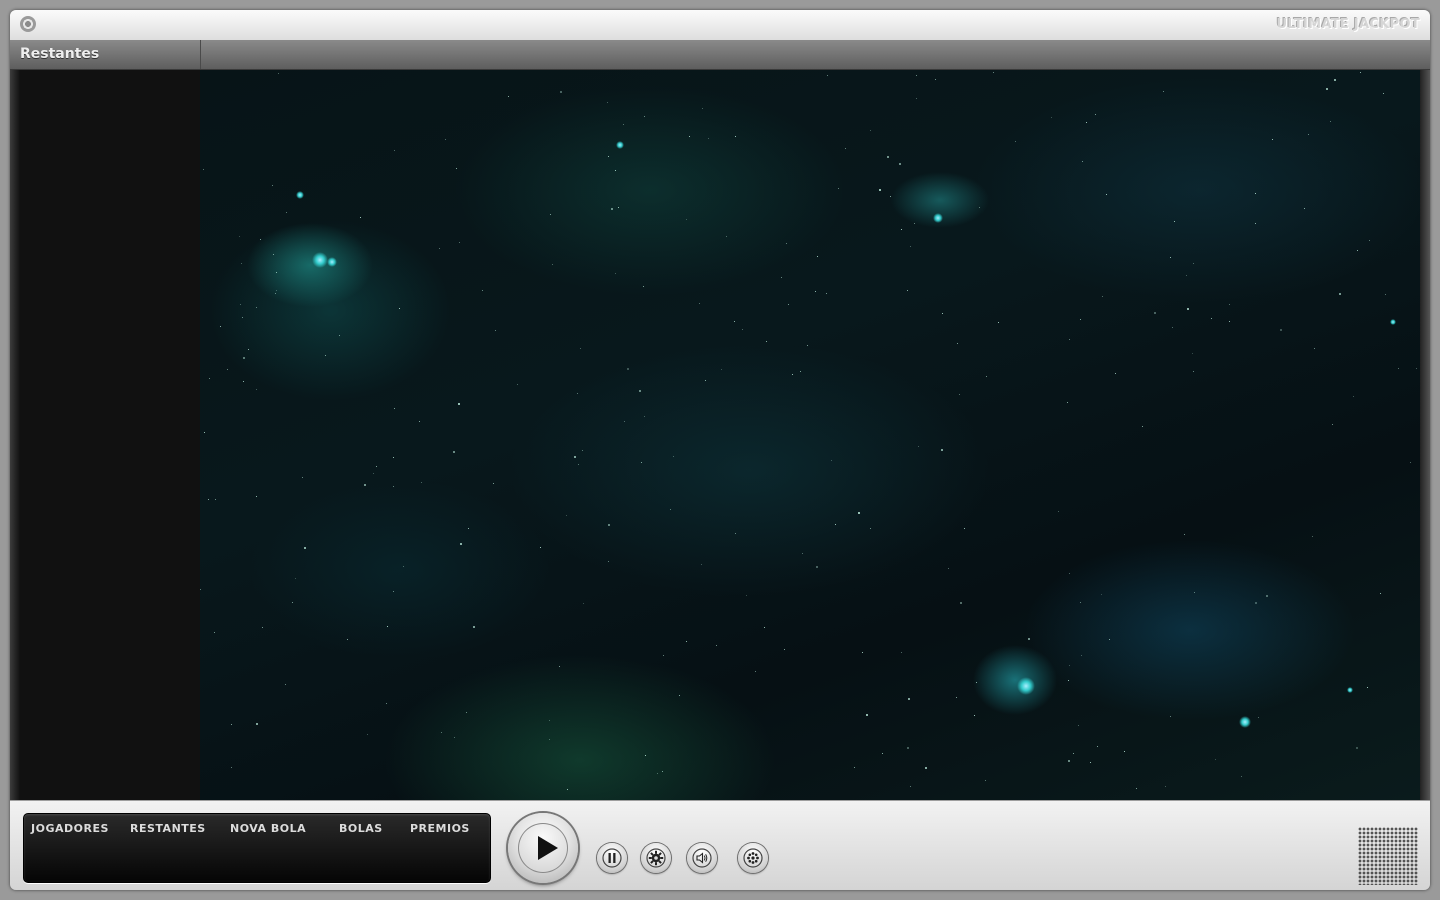  What do you see at coordinates (105, 435) in the screenshot?
I see `remaining-panel` at bounding box center [105, 435].